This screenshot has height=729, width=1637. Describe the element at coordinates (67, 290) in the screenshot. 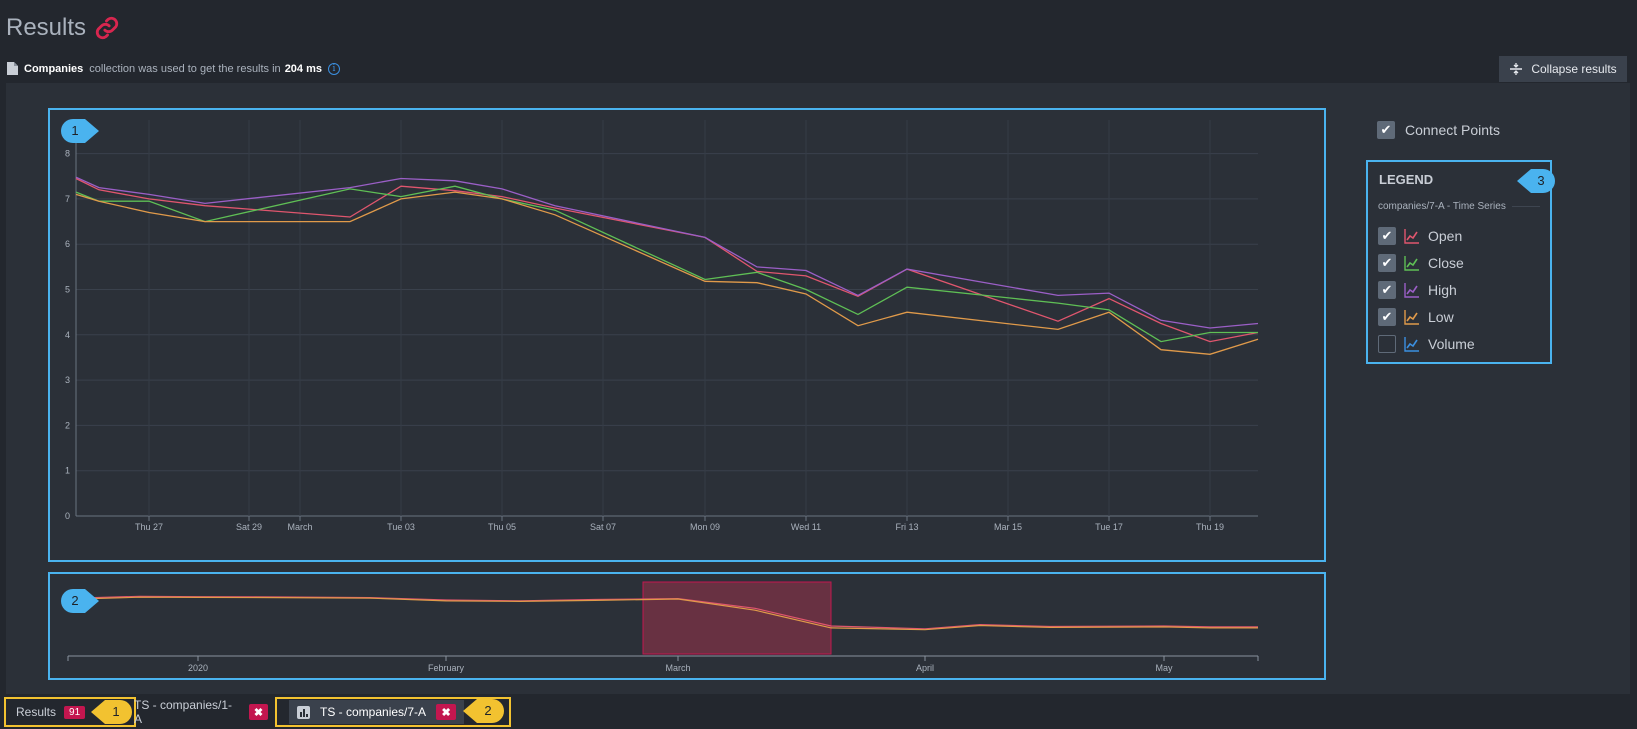

I see `y-tick-label: 5` at that location.